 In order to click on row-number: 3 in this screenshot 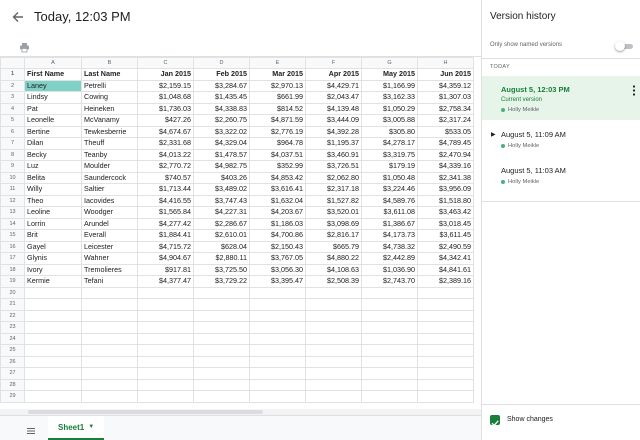, I will do `click(12, 97)`.